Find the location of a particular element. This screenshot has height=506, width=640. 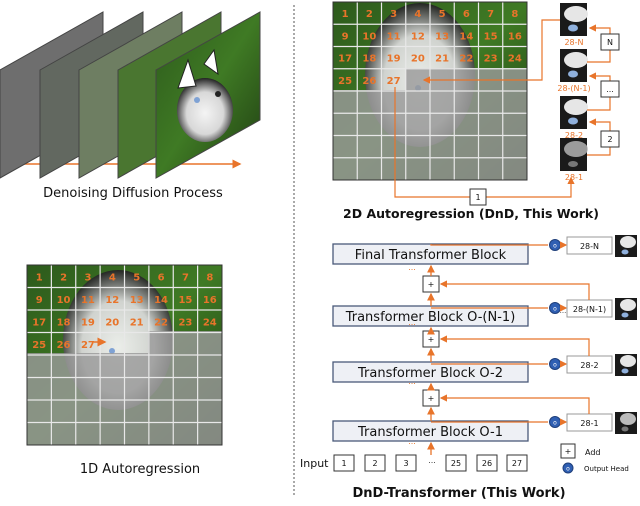

depth-label: 28-N is located at coordinates (573, 42).